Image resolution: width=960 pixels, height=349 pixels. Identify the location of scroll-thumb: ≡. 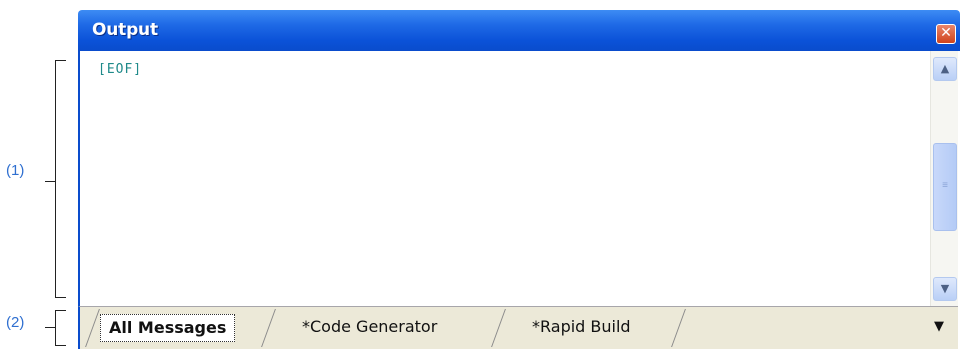
(945, 187).